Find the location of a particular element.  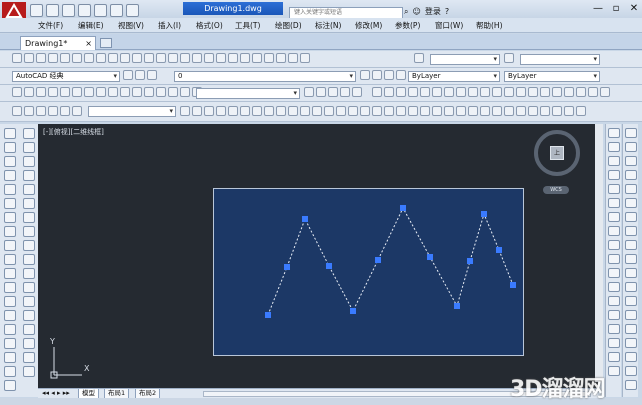

draft-icon is located at coordinates (485, 111).